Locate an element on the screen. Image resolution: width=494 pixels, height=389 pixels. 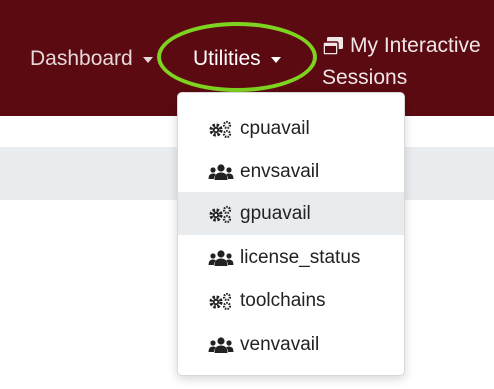
nav-dashboard-label: Dashboard is located at coordinates (81, 58).